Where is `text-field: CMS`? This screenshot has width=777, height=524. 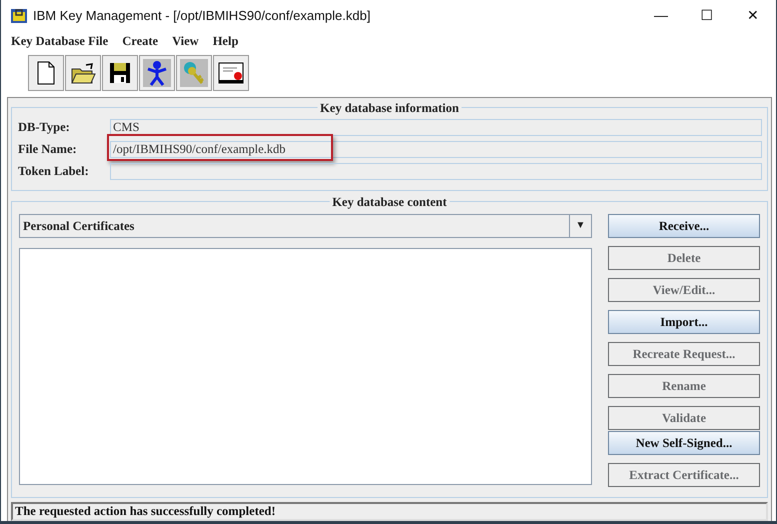 text-field: CMS is located at coordinates (436, 127).